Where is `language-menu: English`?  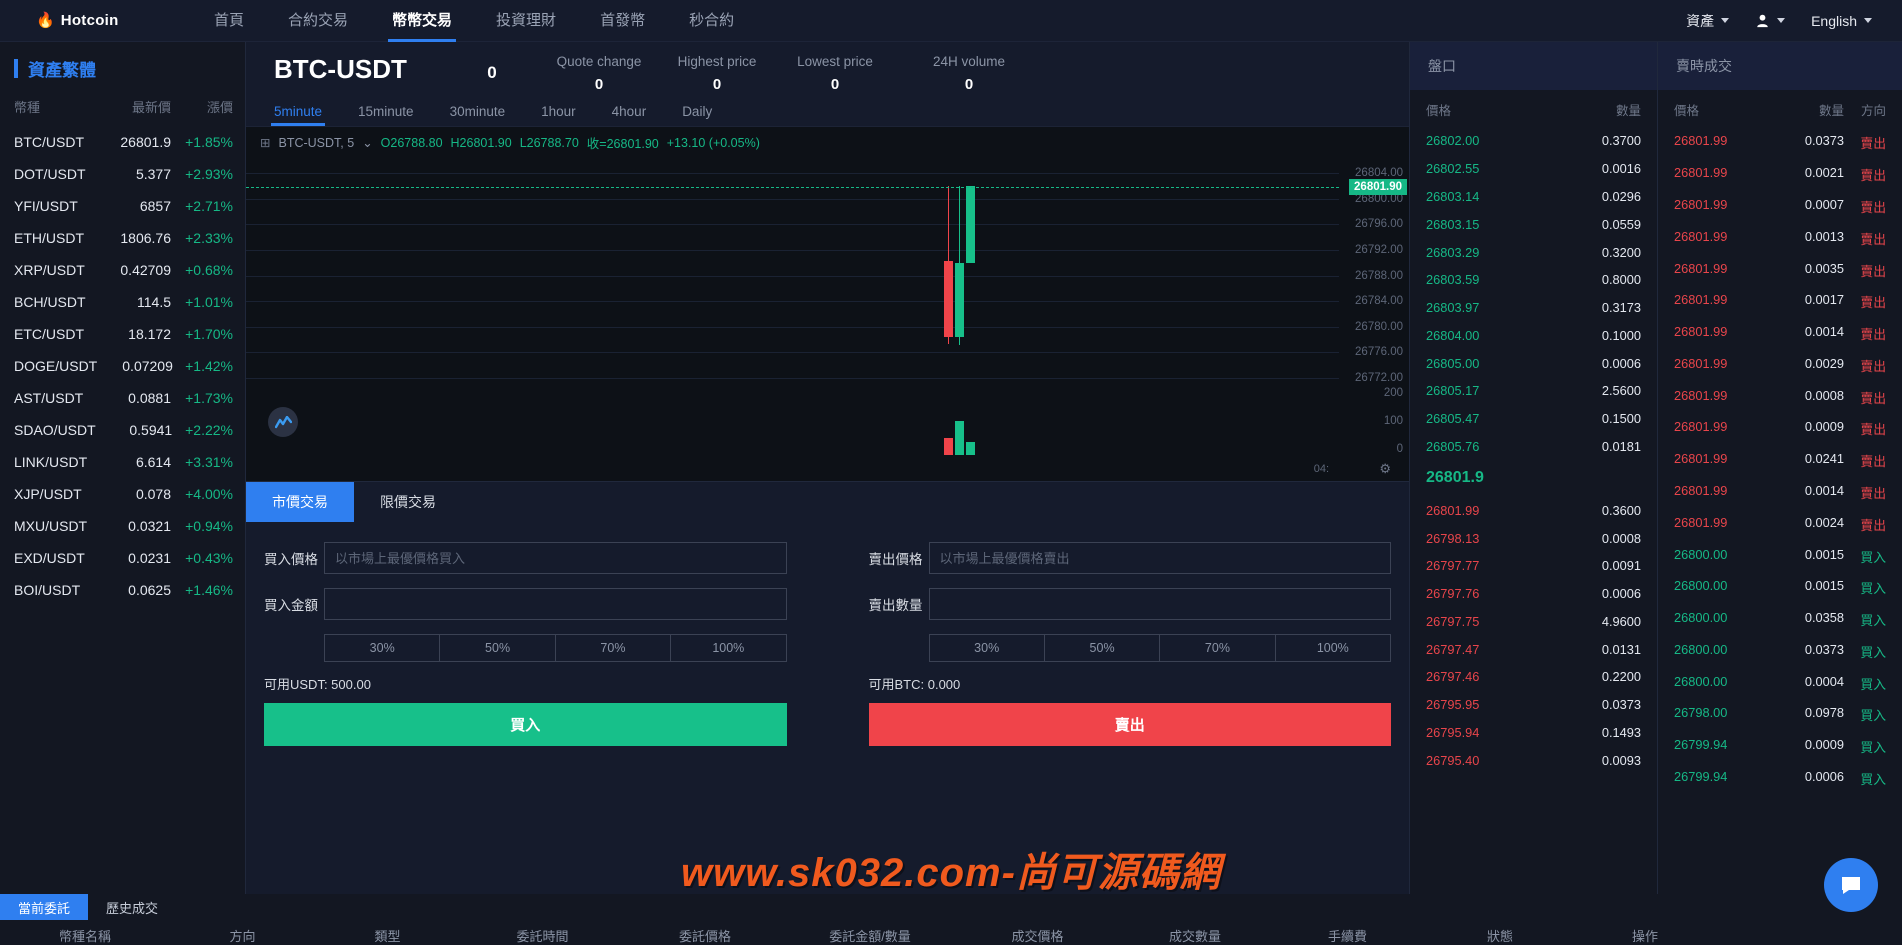 language-menu: English is located at coordinates (1841, 21).